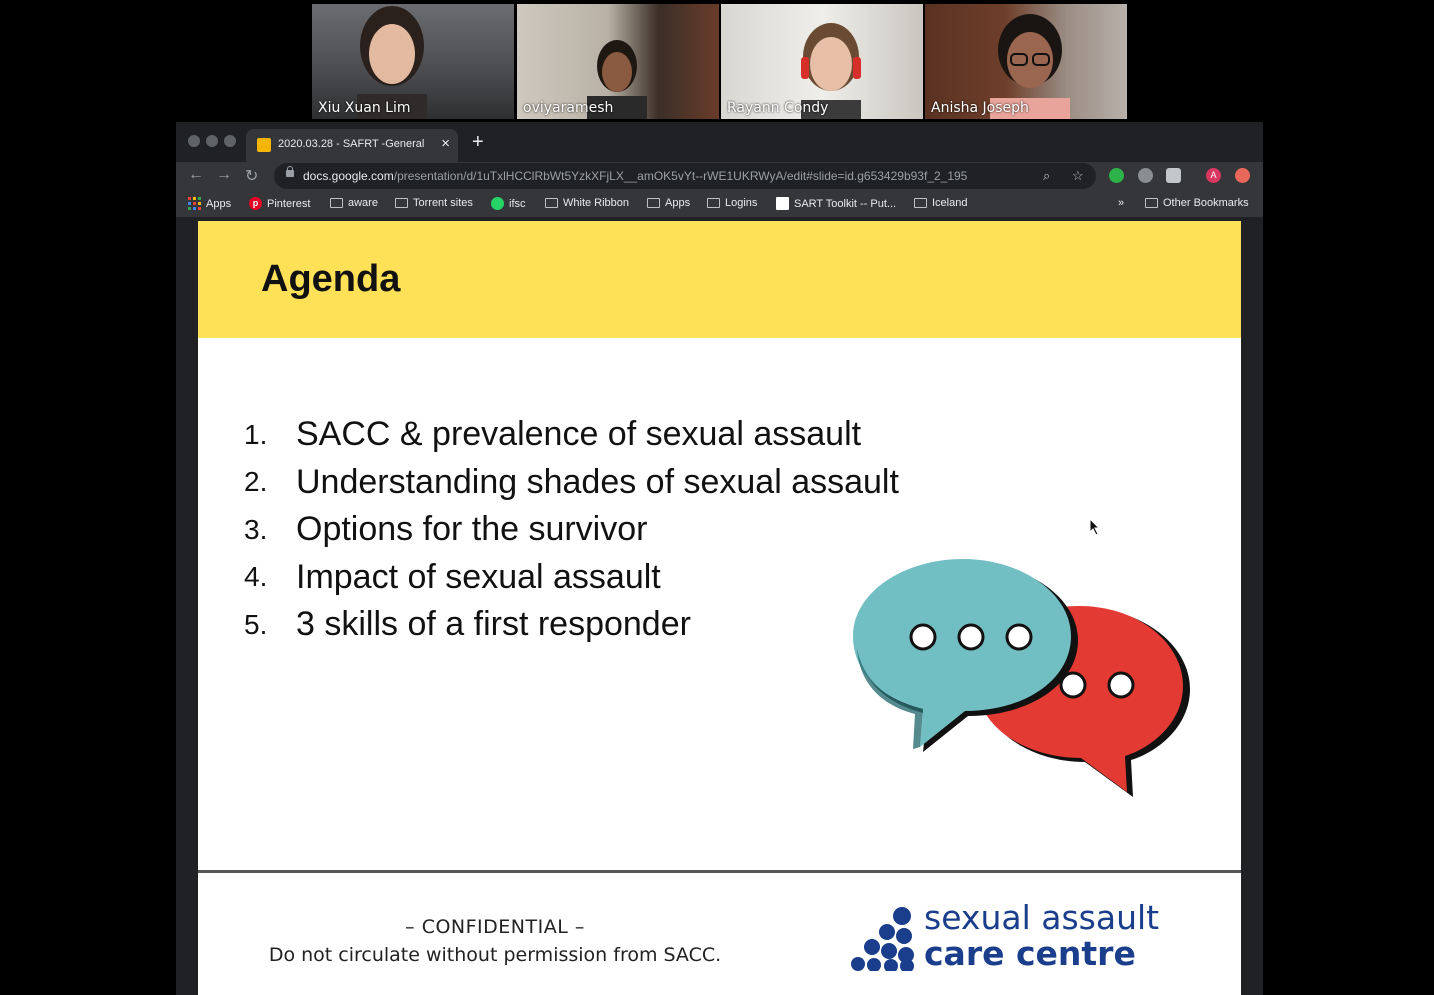 The width and height of the screenshot is (1434, 995). I want to click on reload-icon: ↻, so click(251, 176).